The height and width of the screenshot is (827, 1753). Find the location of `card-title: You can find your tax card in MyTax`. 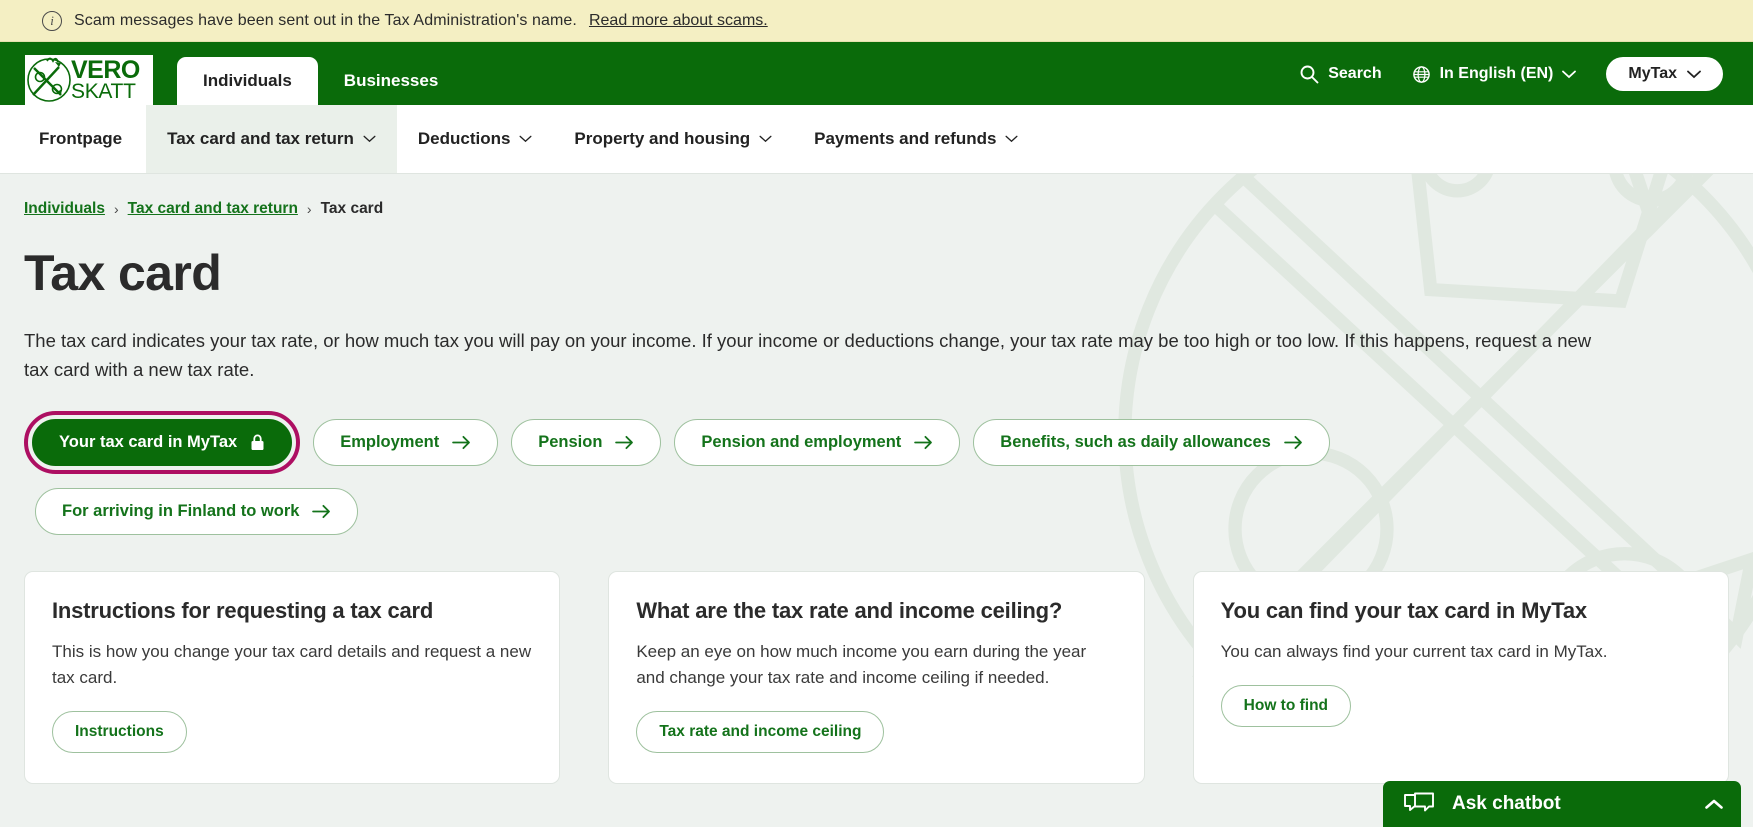

card-title: You can find your tax card in MyTax is located at coordinates (1403, 611).